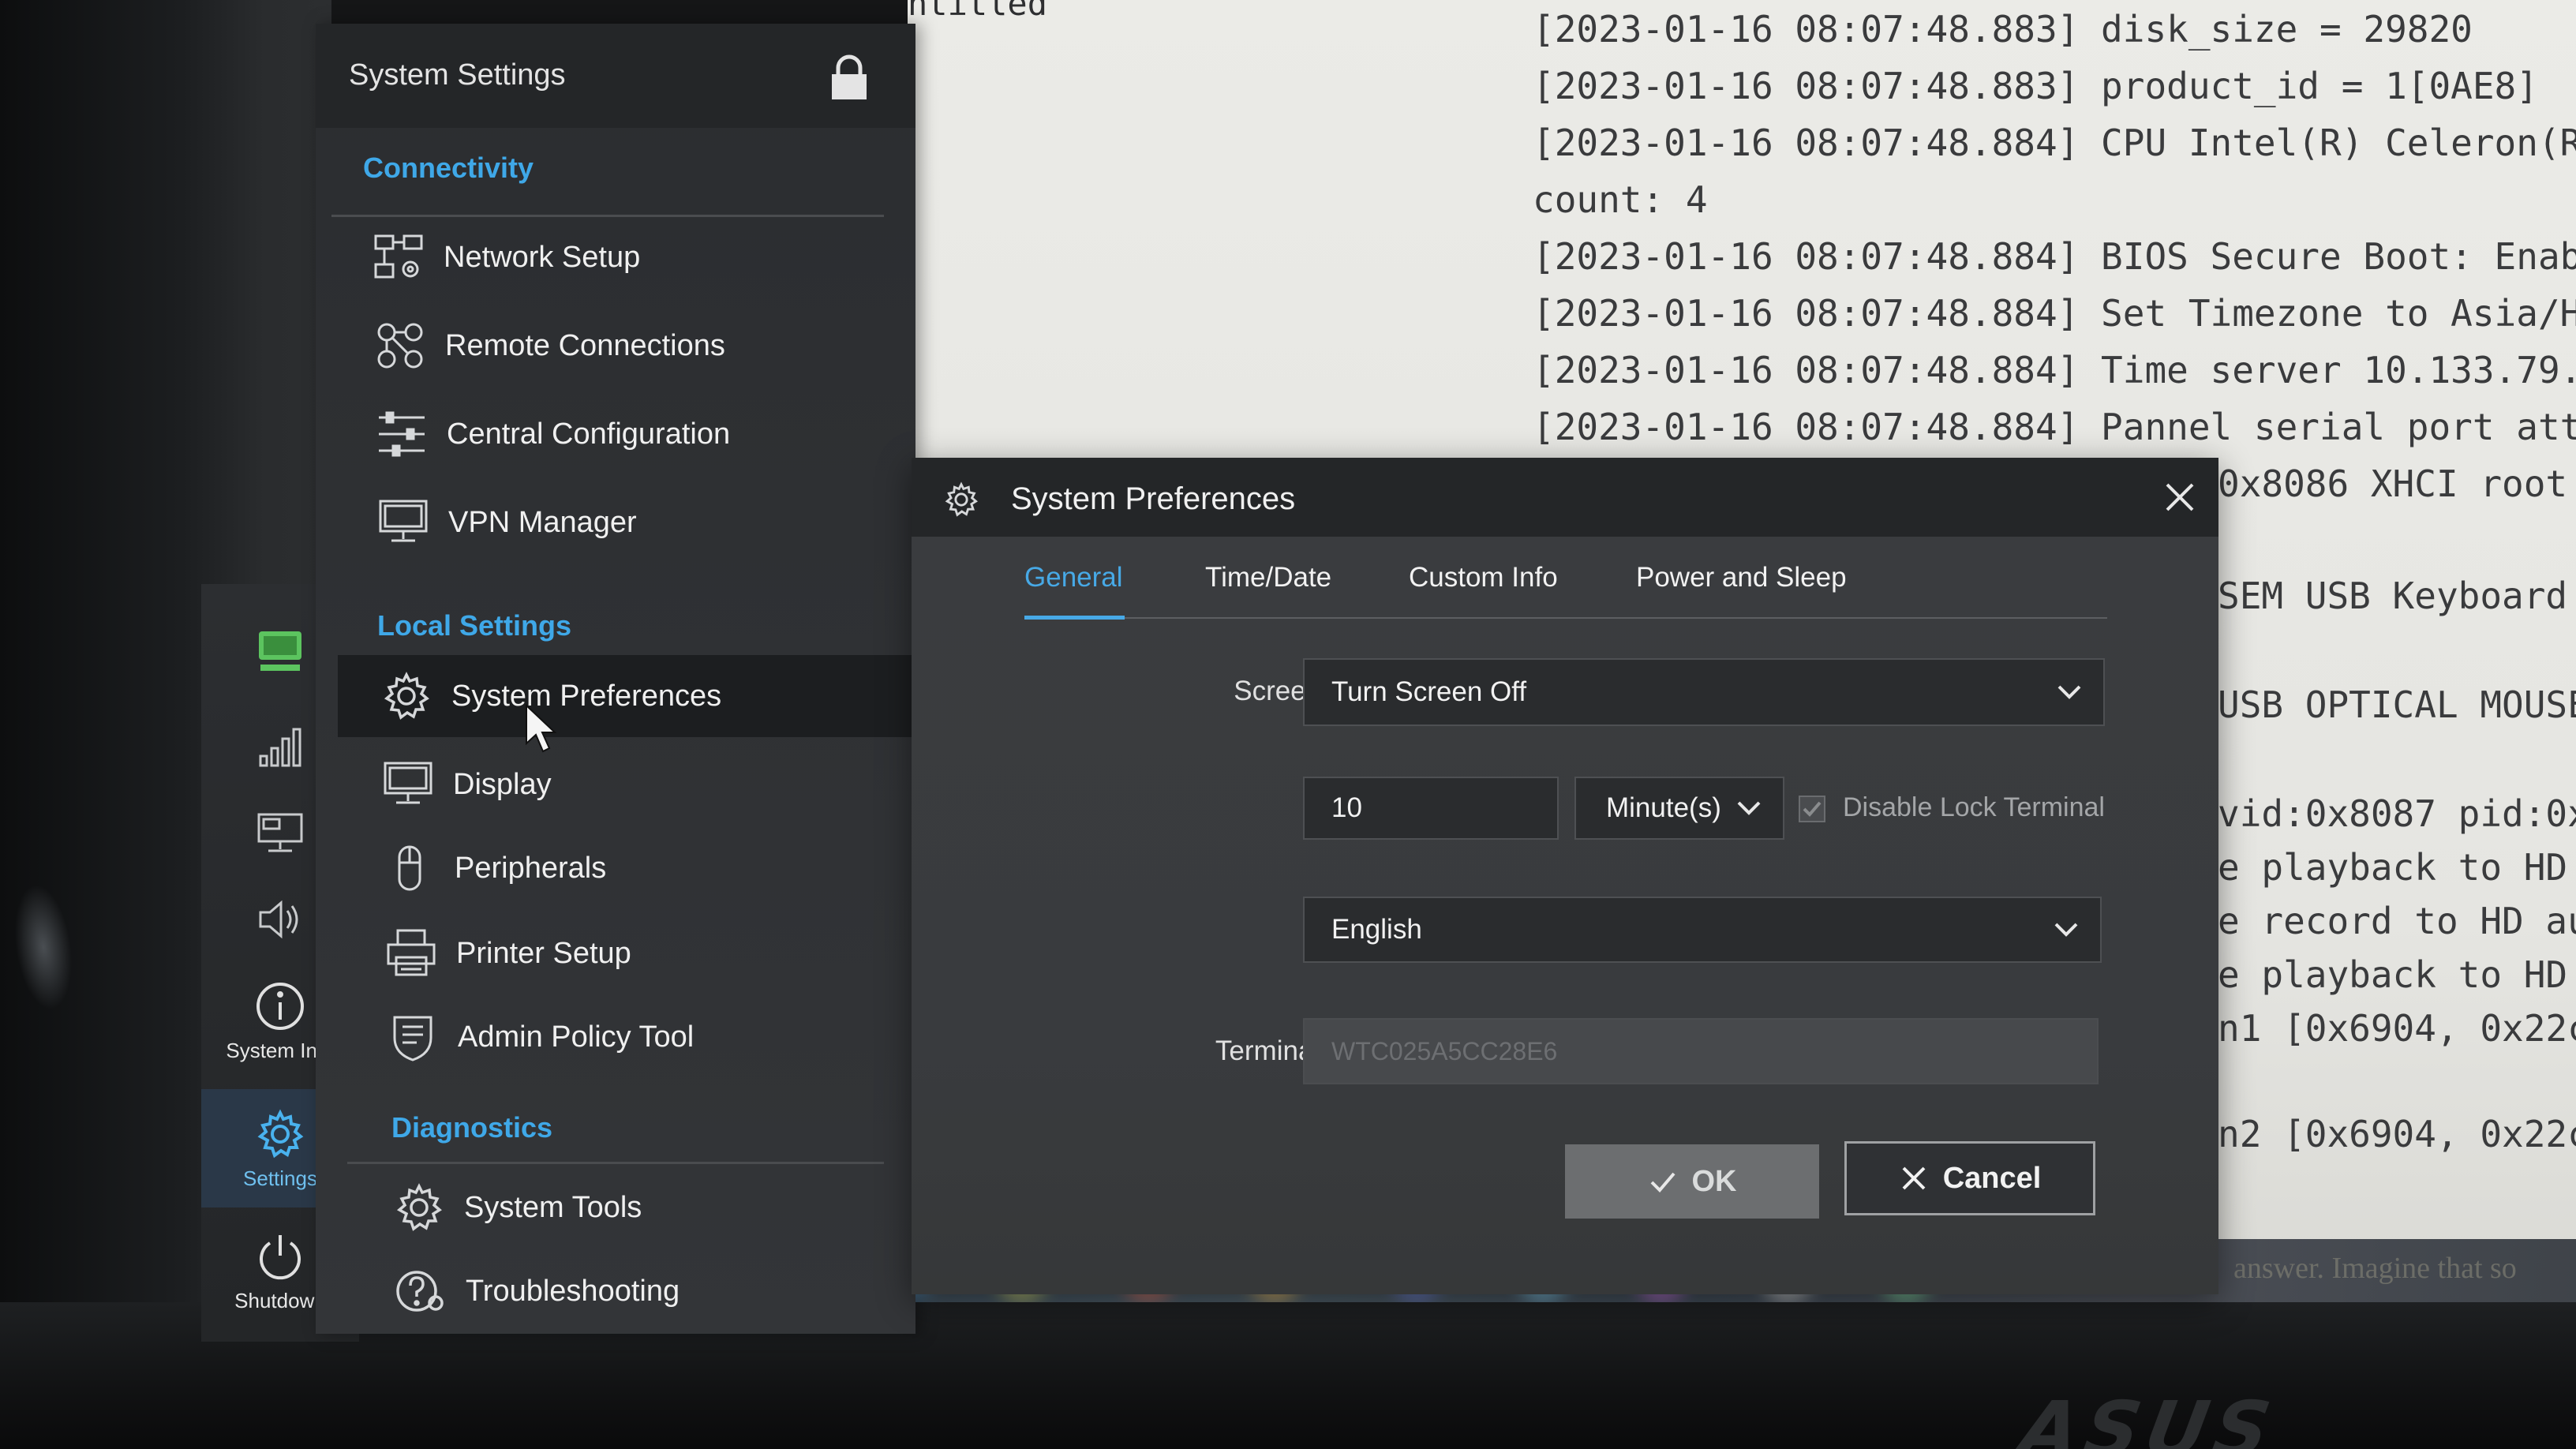  Describe the element at coordinates (280, 651) in the screenshot. I see `network-status-icon` at that location.